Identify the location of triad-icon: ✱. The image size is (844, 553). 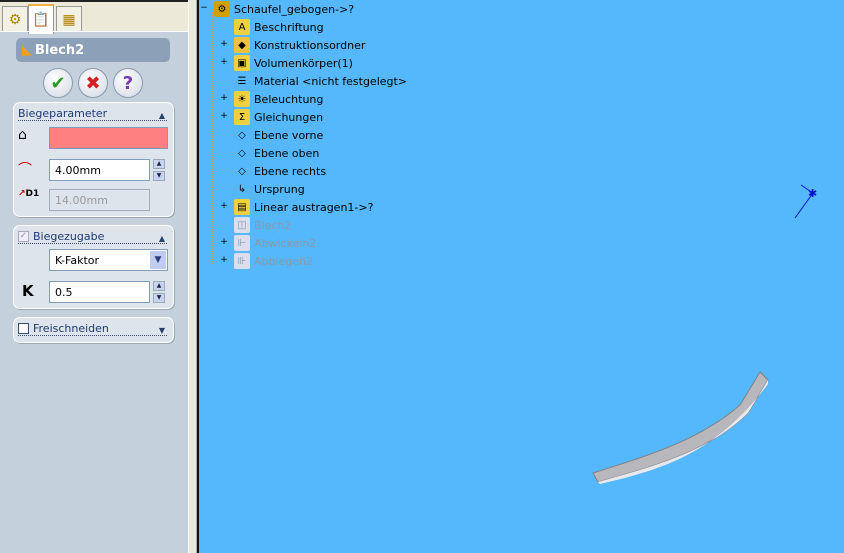
(805, 201).